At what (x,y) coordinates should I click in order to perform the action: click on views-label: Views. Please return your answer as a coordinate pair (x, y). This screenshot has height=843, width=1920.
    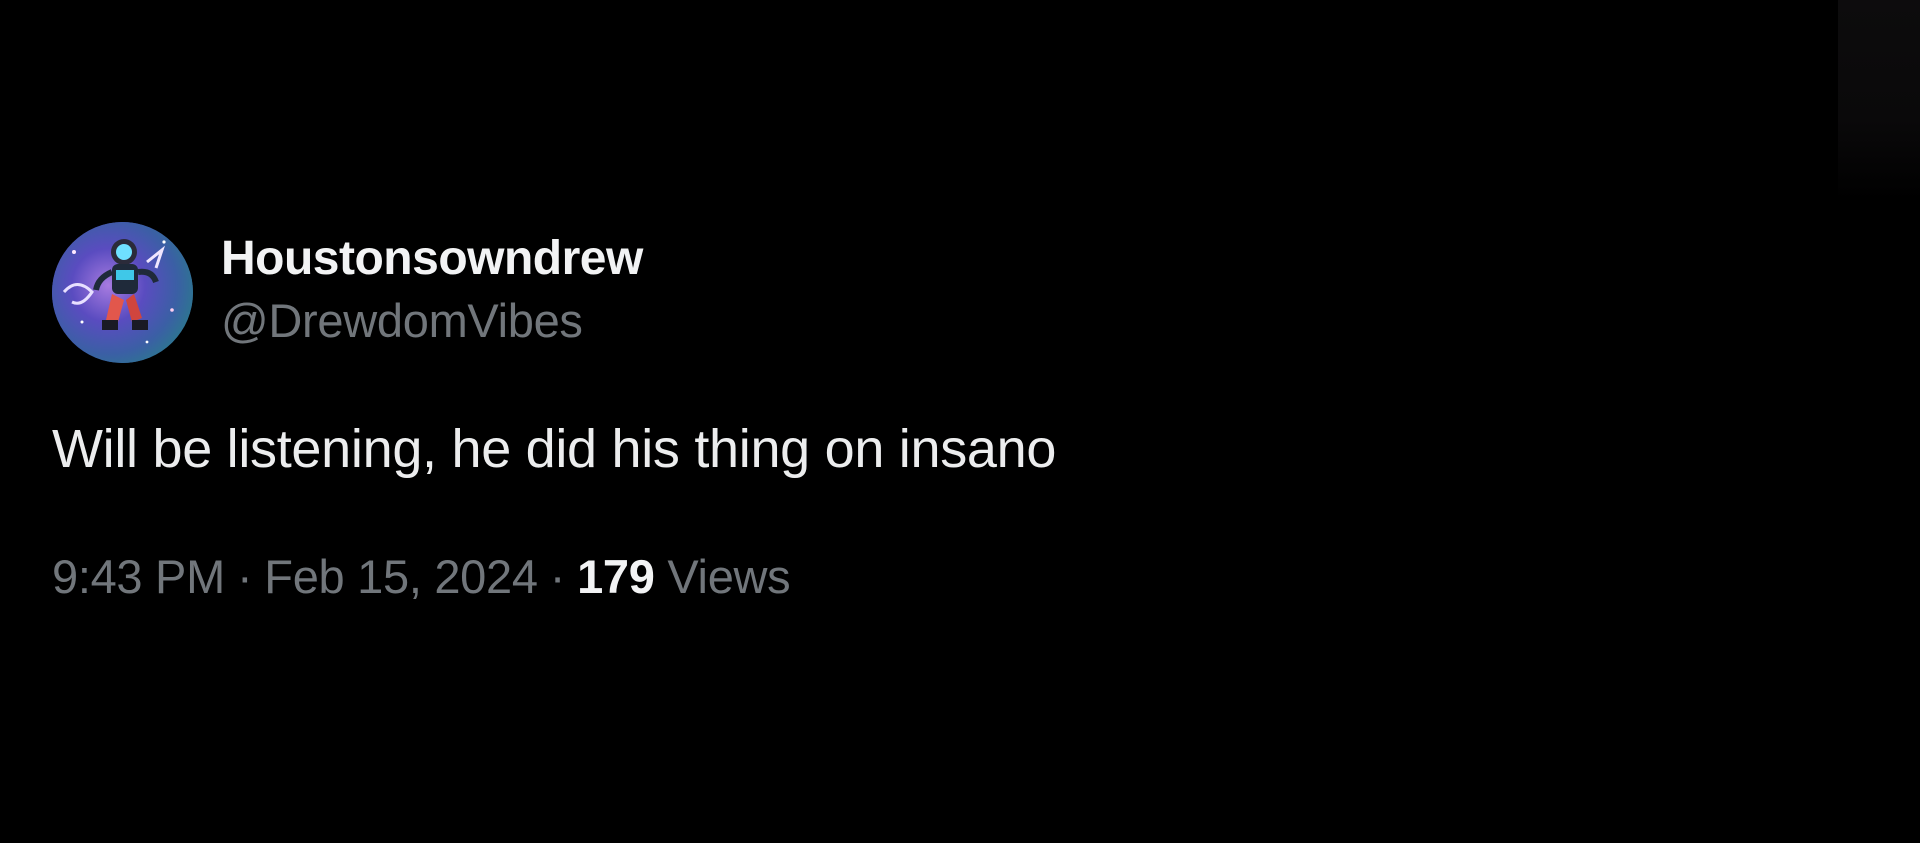
    Looking at the image, I should click on (729, 576).